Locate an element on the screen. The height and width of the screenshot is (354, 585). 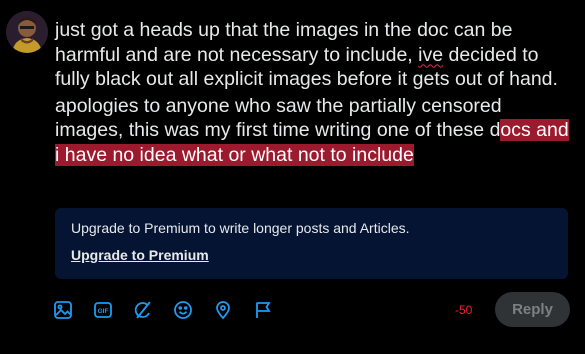
gif-icon: GIF is located at coordinates (103, 310).